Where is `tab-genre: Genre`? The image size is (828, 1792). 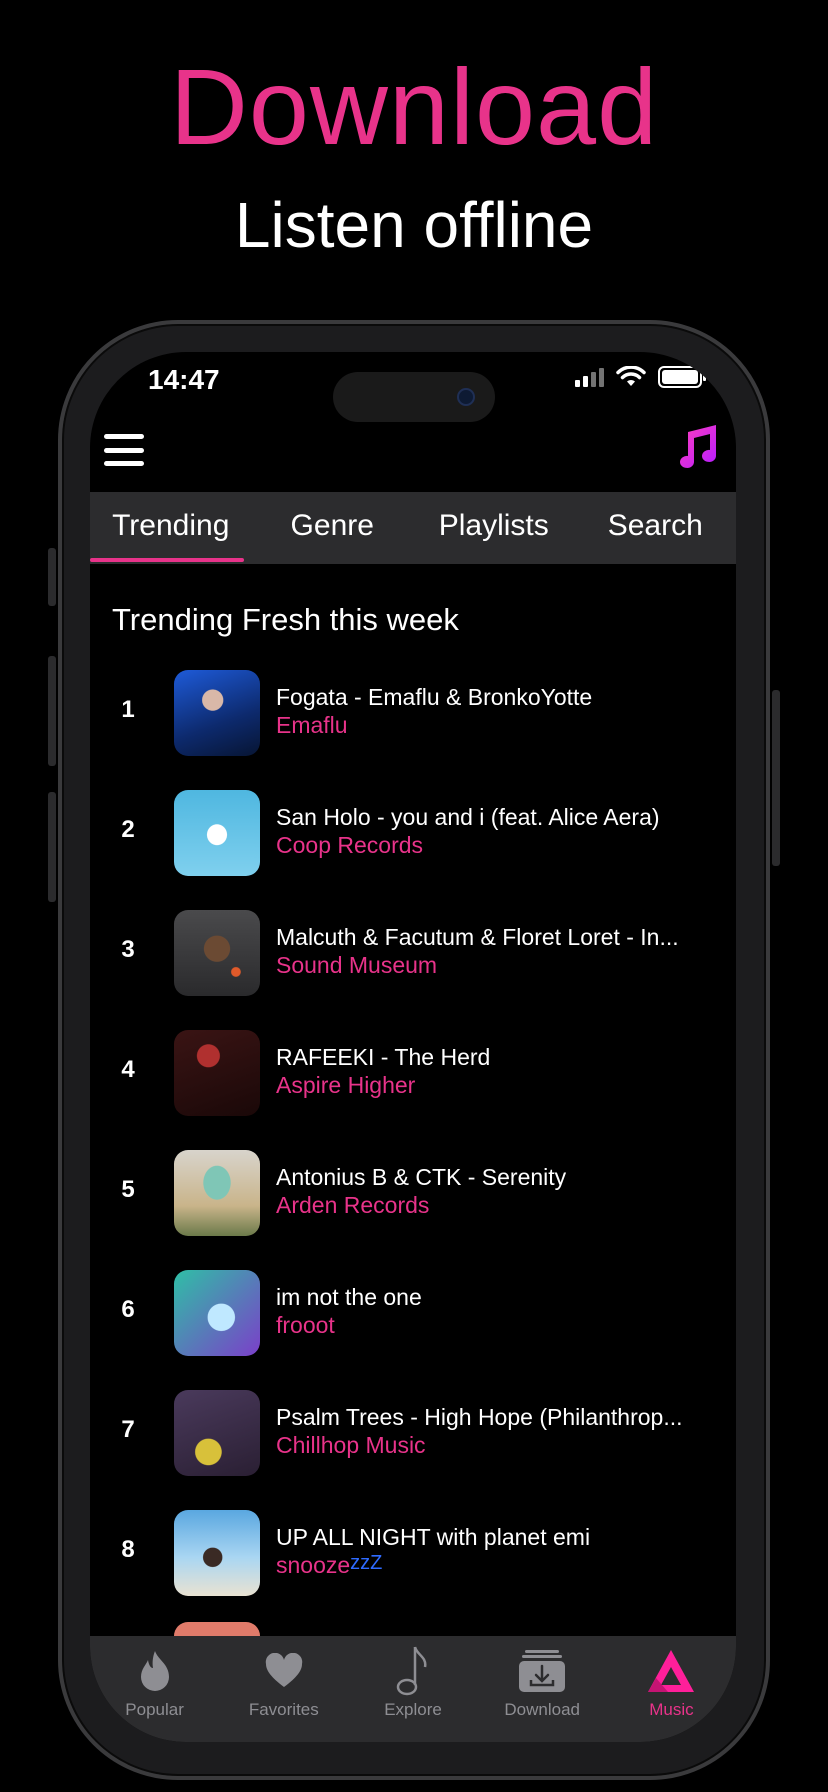 tab-genre: Genre is located at coordinates (333, 528).